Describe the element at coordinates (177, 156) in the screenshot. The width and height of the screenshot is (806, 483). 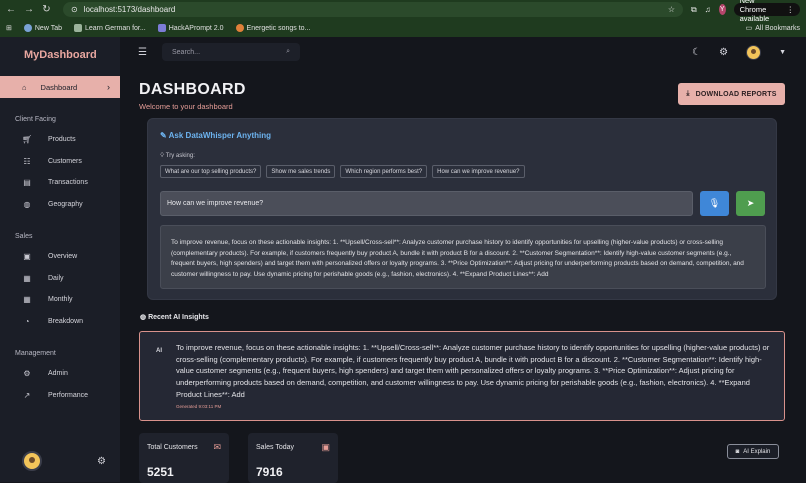
I see `try-asking-label: 💡︎ Try asking:` at that location.